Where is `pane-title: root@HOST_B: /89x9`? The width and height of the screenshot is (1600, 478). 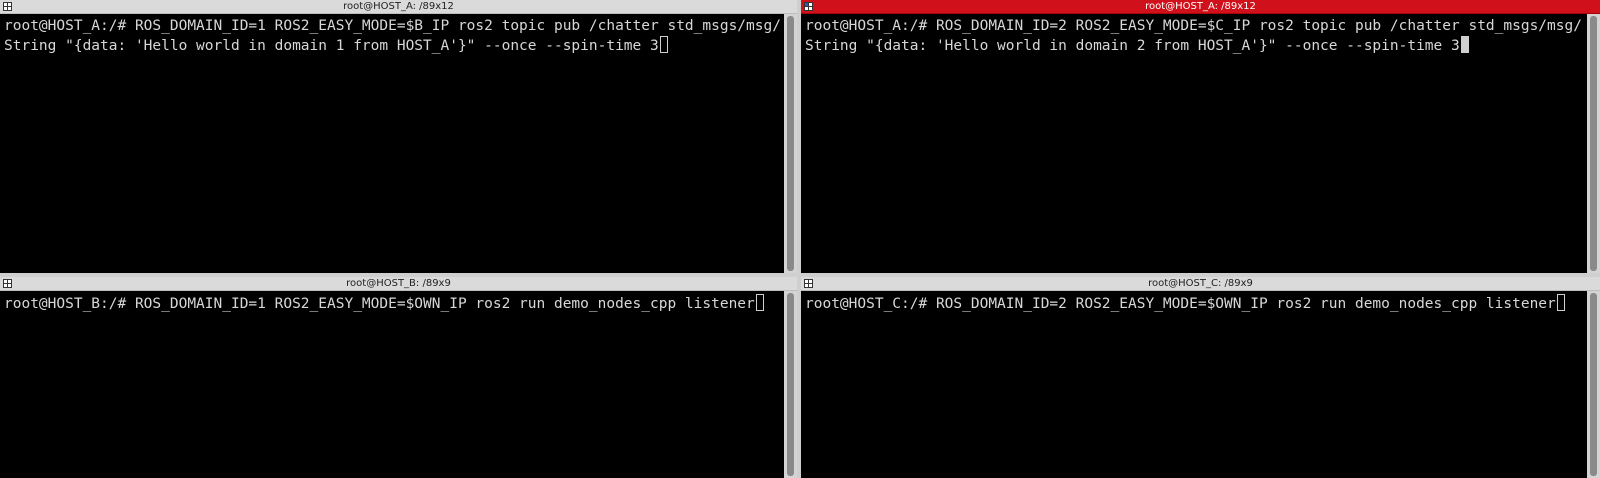 pane-title: root@HOST_B: /89x9 is located at coordinates (398, 283).